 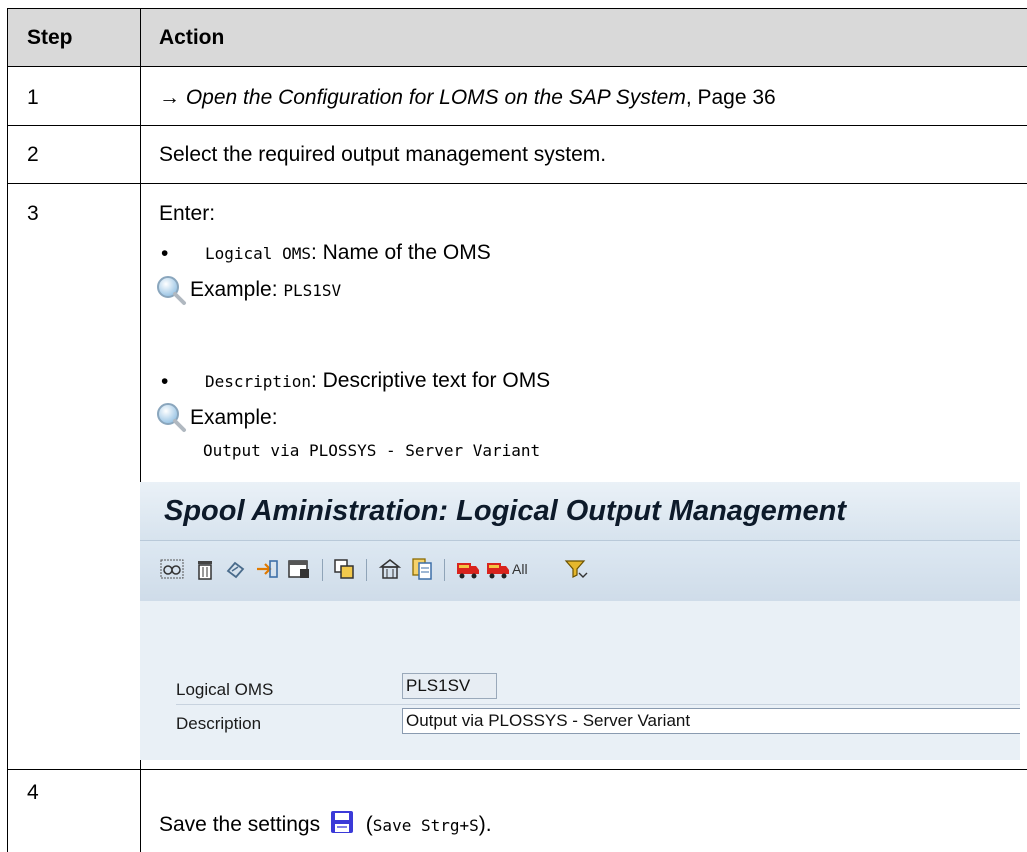 What do you see at coordinates (576, 569) in the screenshot?
I see `filter-icon` at bounding box center [576, 569].